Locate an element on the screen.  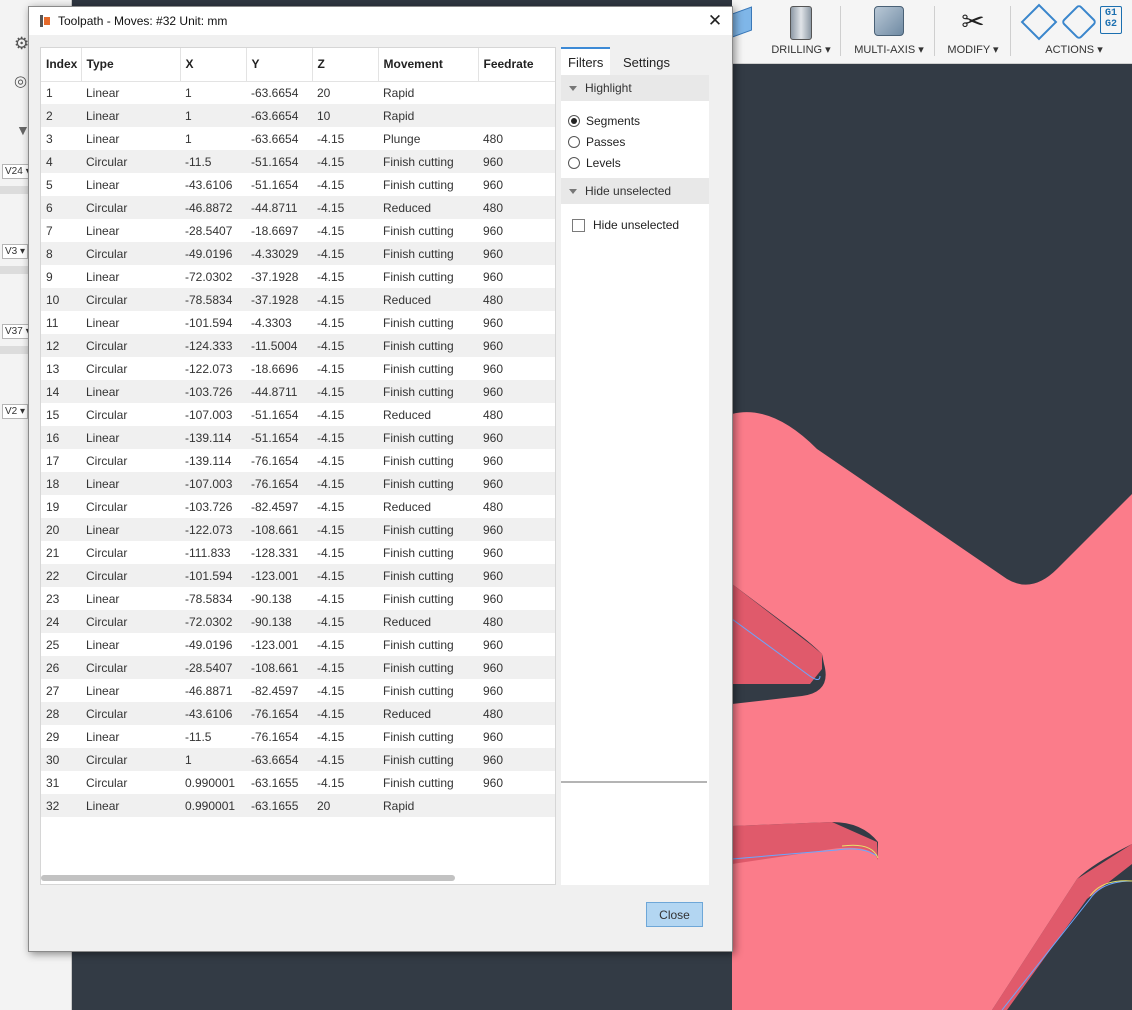
table-row: 3 Linear 1 -63.6654 -4.15 Plunge 480 is located at coordinates (298, 138).